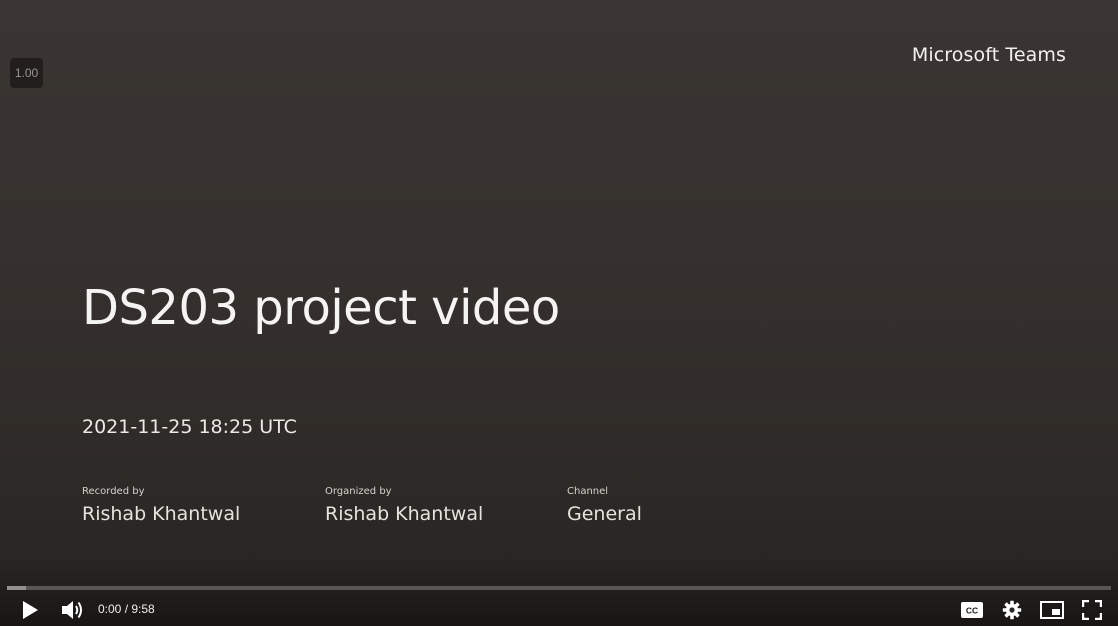 This screenshot has width=1118, height=626. What do you see at coordinates (588, 491) in the screenshot?
I see `channel-label: Channel` at bounding box center [588, 491].